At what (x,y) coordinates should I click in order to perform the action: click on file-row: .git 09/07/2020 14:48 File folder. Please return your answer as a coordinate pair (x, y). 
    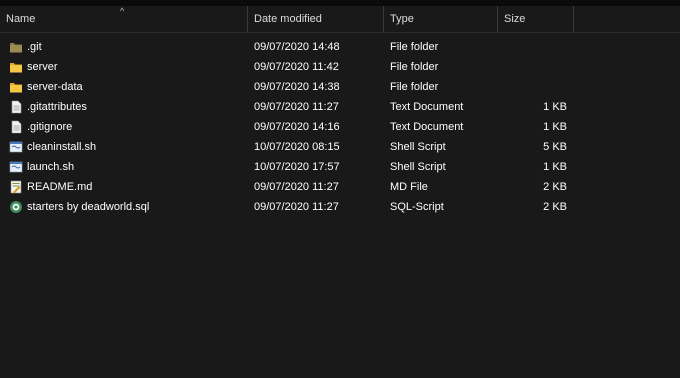
    Looking at the image, I should click on (340, 47).